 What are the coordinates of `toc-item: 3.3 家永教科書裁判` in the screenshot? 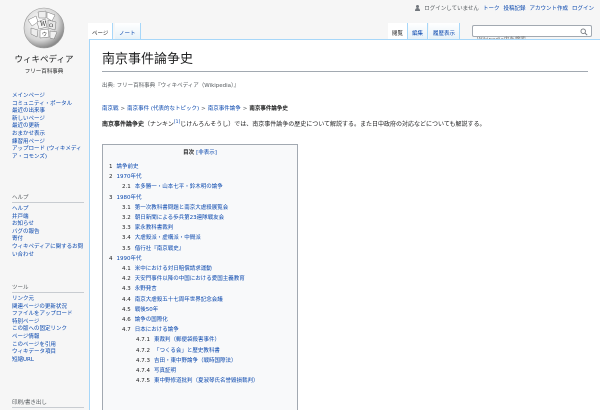 It's located at (200, 228).